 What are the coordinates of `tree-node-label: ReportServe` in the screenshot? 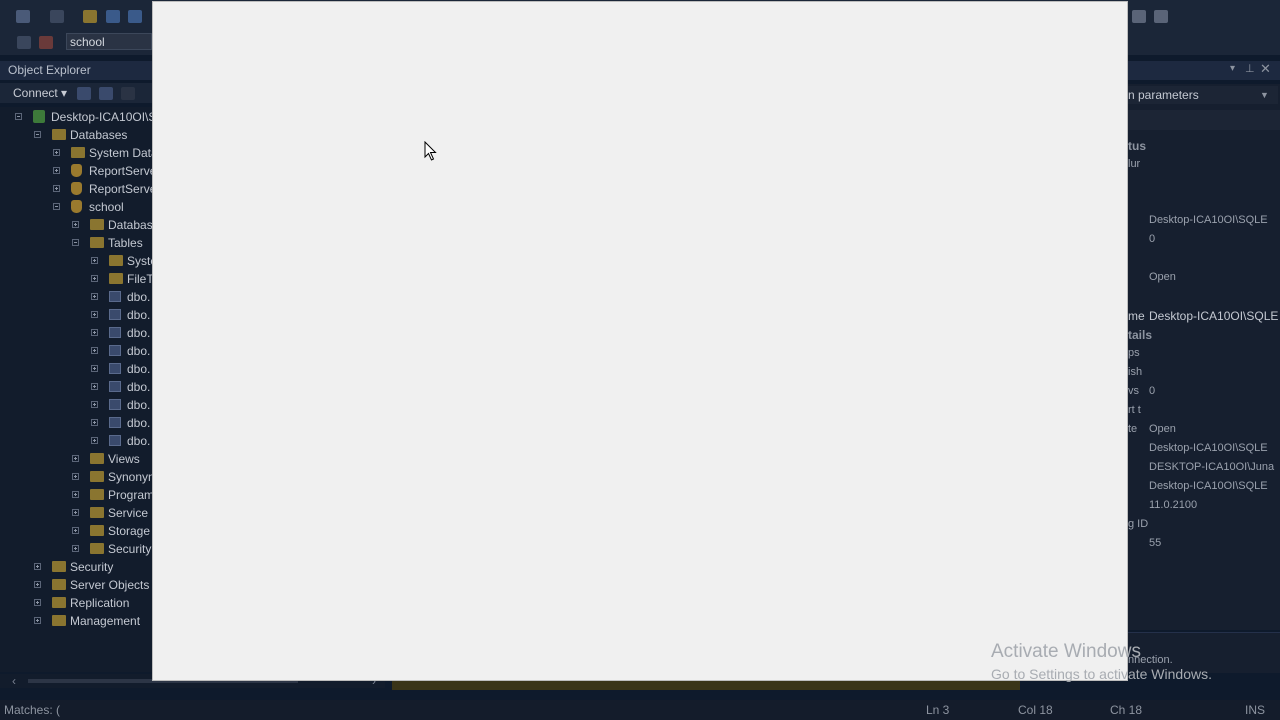 It's located at (120, 189).